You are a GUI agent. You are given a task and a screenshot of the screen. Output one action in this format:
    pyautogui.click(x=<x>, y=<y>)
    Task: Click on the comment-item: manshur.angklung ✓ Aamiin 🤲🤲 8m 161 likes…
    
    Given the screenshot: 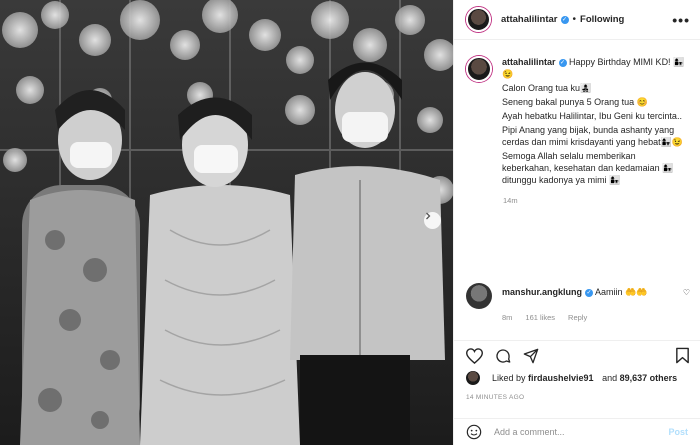 What is the action you would take?
    pyautogui.click(x=578, y=303)
    